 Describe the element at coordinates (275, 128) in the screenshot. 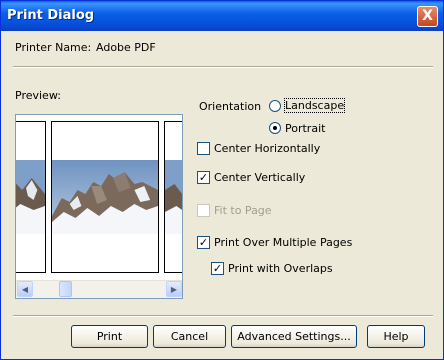

I see `portrait-radio` at that location.